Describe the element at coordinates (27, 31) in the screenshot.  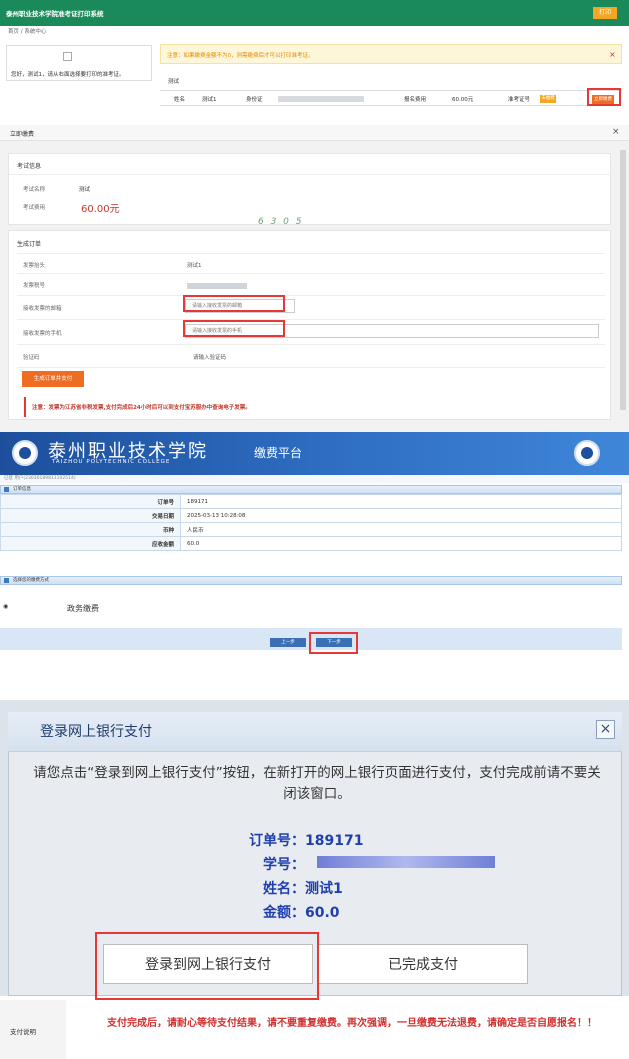
I see `breadcrumb: 首页 / 系统中心` at that location.